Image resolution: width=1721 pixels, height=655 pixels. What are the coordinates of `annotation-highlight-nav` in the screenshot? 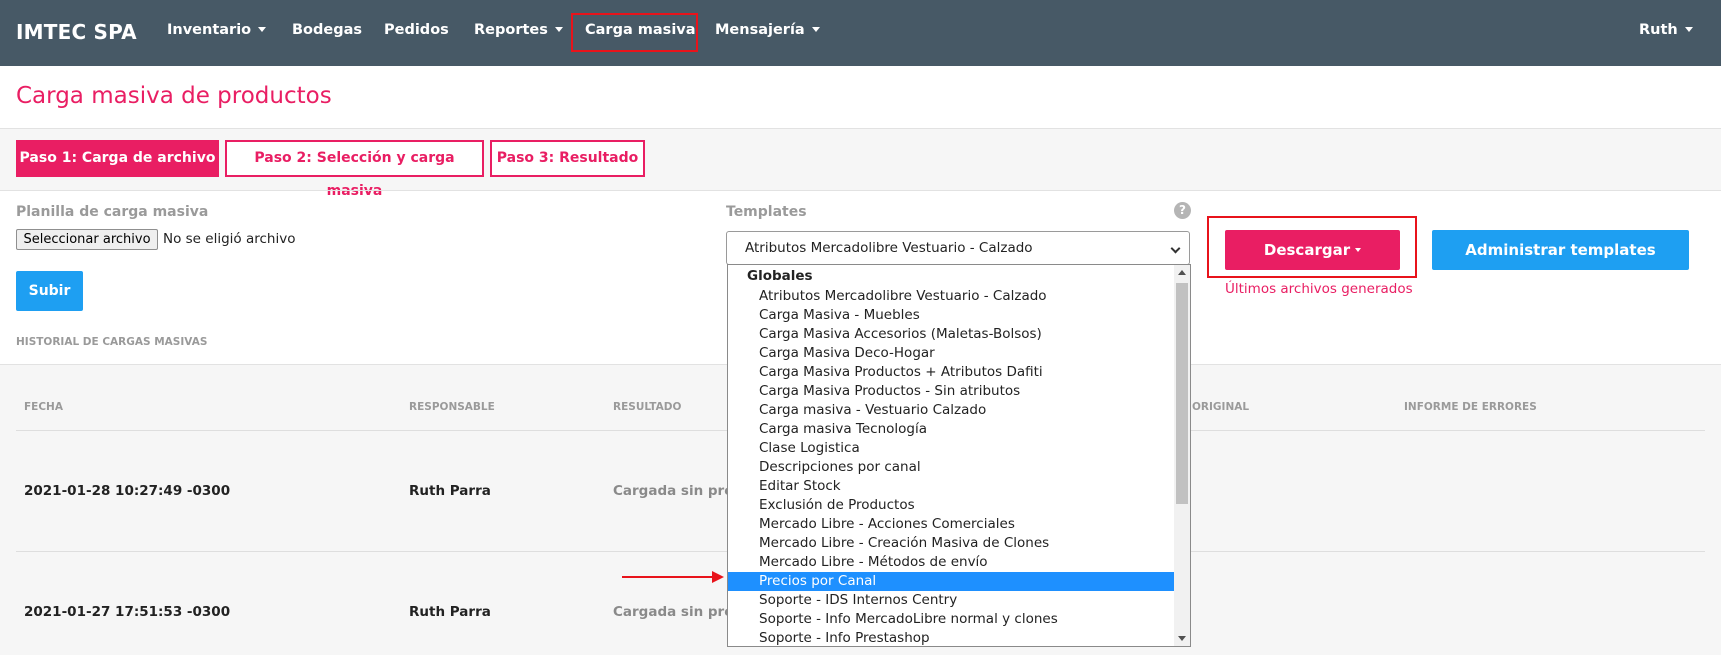 It's located at (634, 32).